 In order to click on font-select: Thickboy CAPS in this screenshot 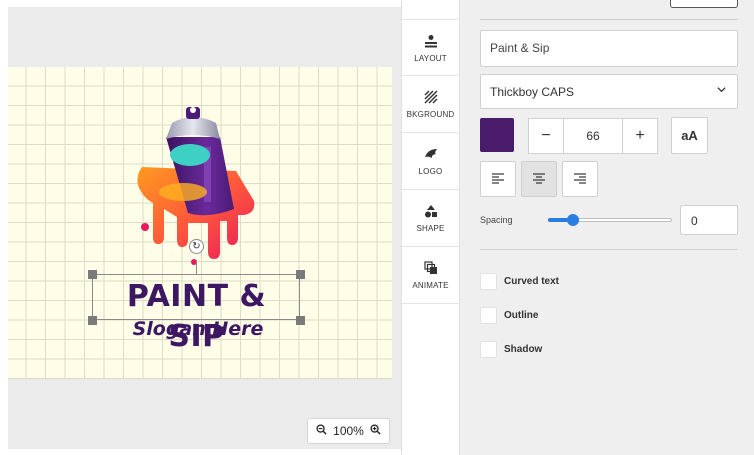, I will do `click(609, 91)`.